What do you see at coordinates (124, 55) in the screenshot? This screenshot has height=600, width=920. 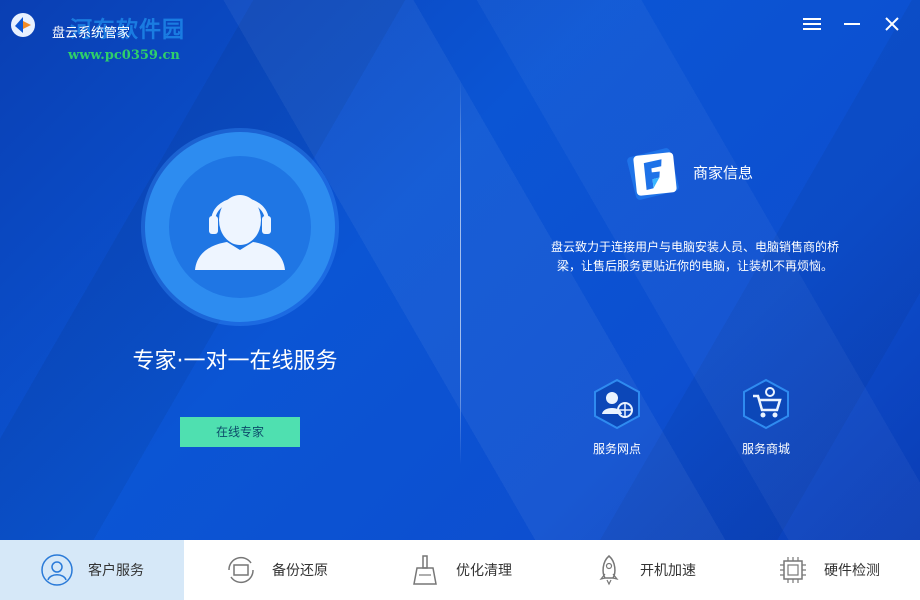 I see `watermark-url: www.pc0359.cn` at bounding box center [124, 55].